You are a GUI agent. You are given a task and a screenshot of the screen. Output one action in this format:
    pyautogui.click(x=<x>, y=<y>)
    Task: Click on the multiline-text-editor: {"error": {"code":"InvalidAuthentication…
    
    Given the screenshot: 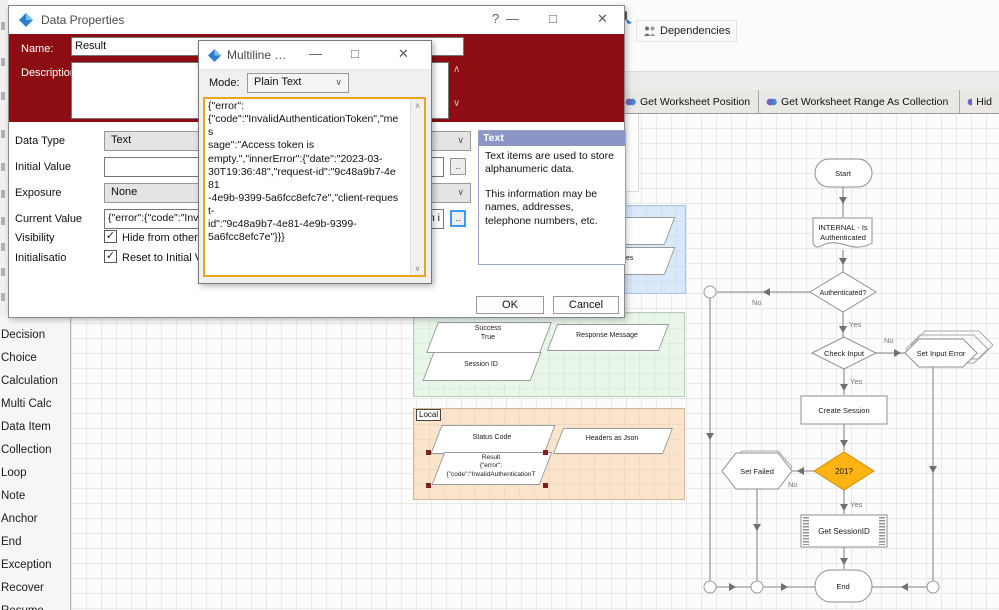 What is the action you would take?
    pyautogui.click(x=314, y=187)
    